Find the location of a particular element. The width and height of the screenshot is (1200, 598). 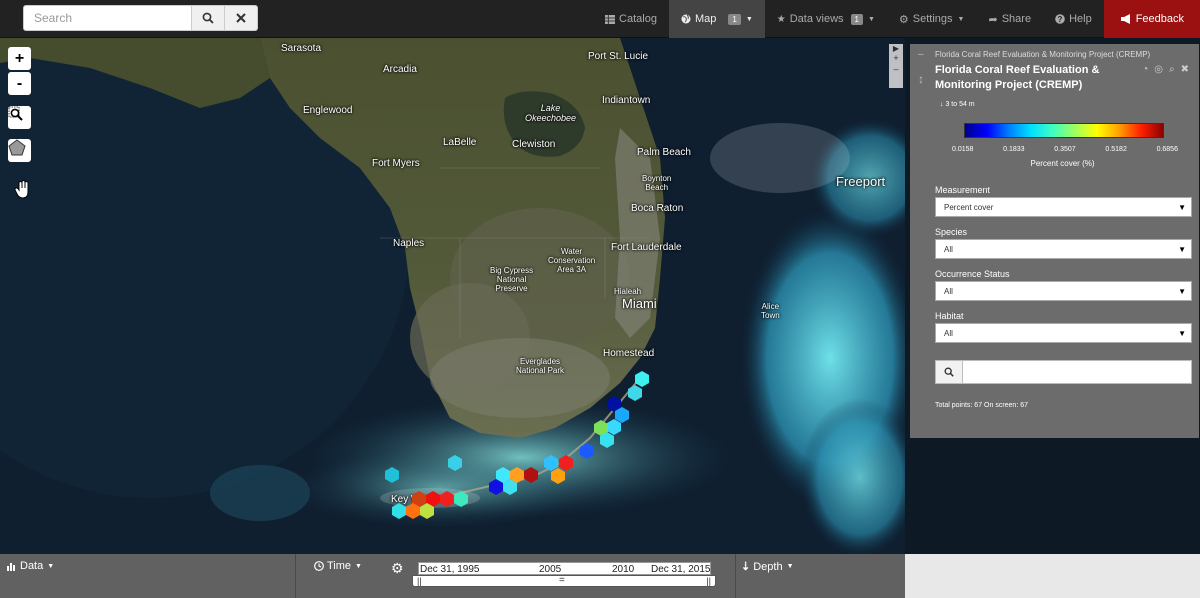

bottom-right-empty is located at coordinates (1052, 576).